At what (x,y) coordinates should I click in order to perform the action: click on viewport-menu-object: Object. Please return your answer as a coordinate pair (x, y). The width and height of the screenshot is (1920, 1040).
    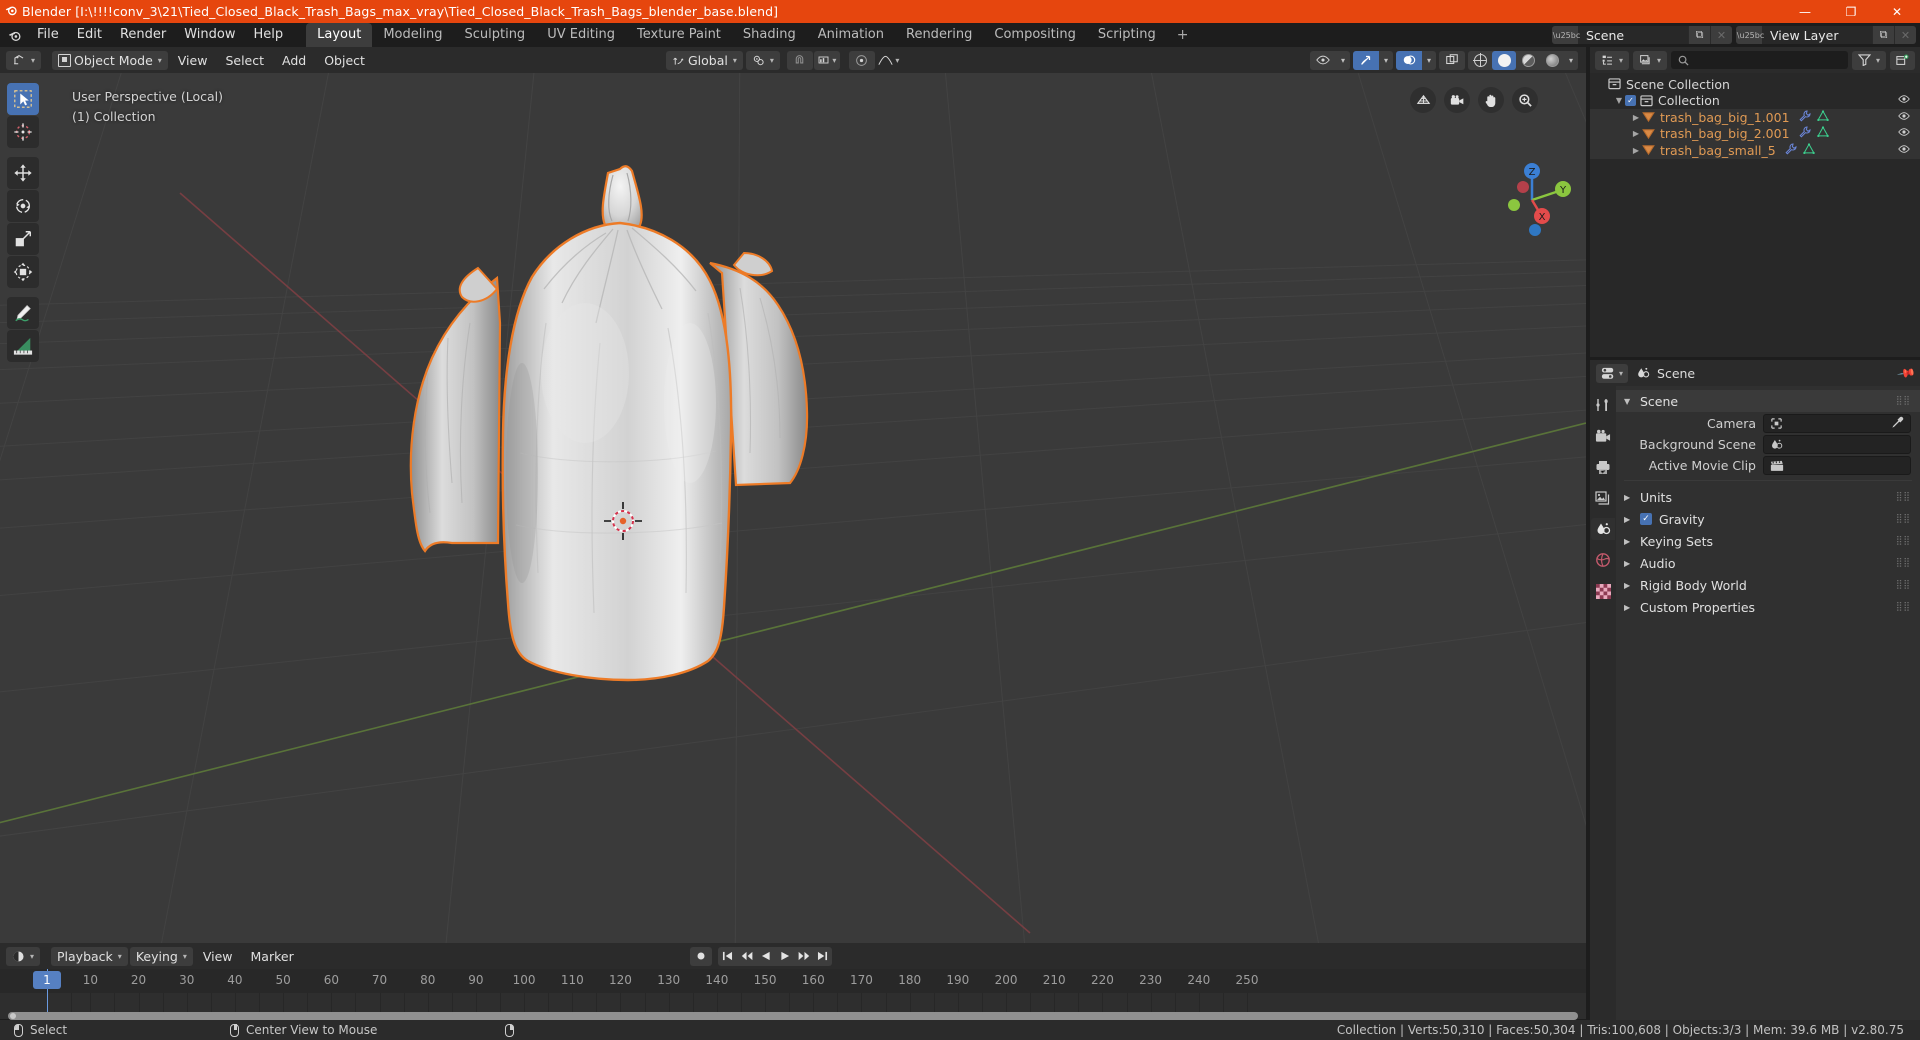
    Looking at the image, I should click on (344, 60).